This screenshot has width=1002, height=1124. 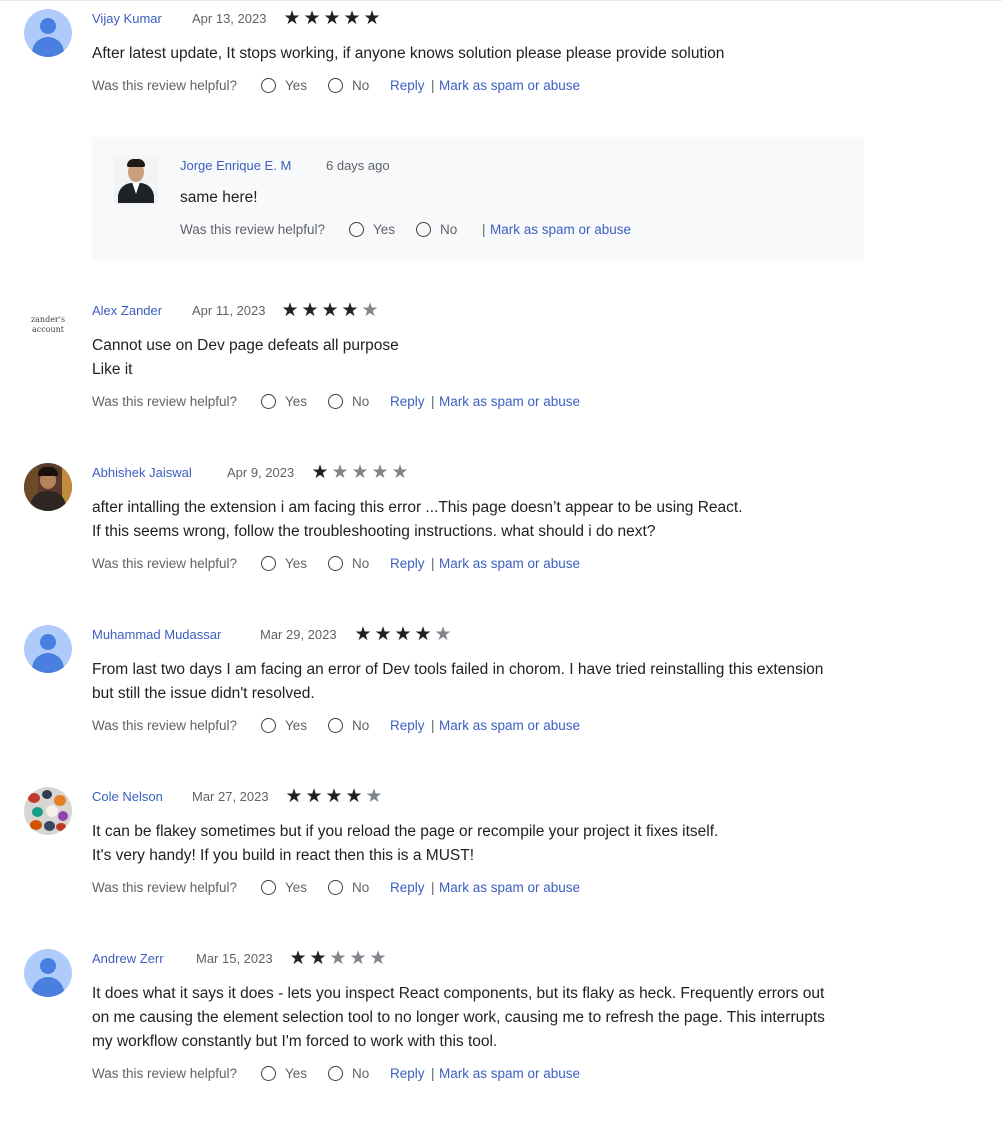 What do you see at coordinates (127, 18) in the screenshot?
I see `review-author-link: Vijay Kumar` at bounding box center [127, 18].